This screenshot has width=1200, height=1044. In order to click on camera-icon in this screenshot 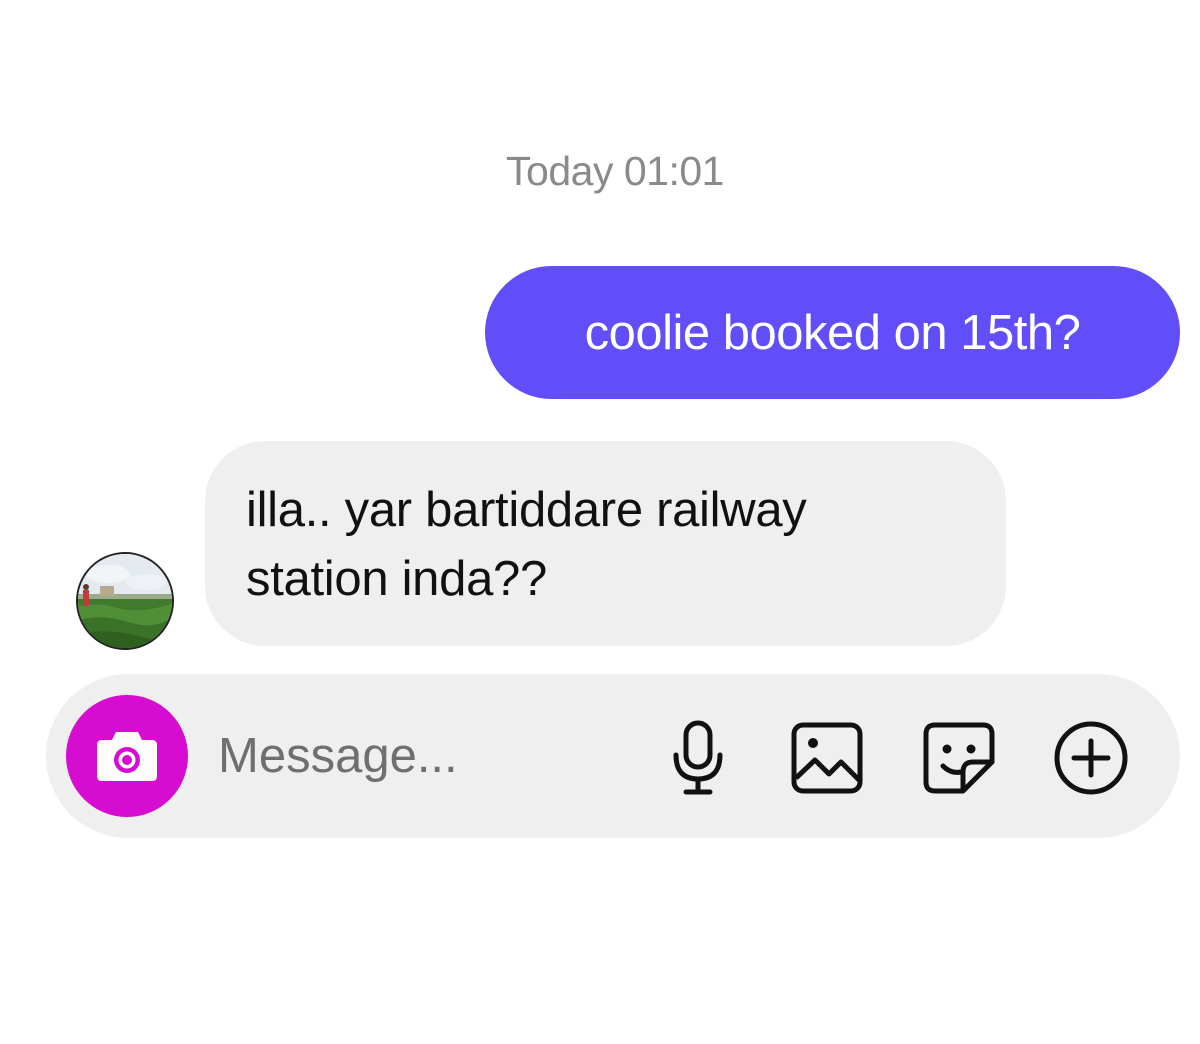, I will do `click(127, 756)`.